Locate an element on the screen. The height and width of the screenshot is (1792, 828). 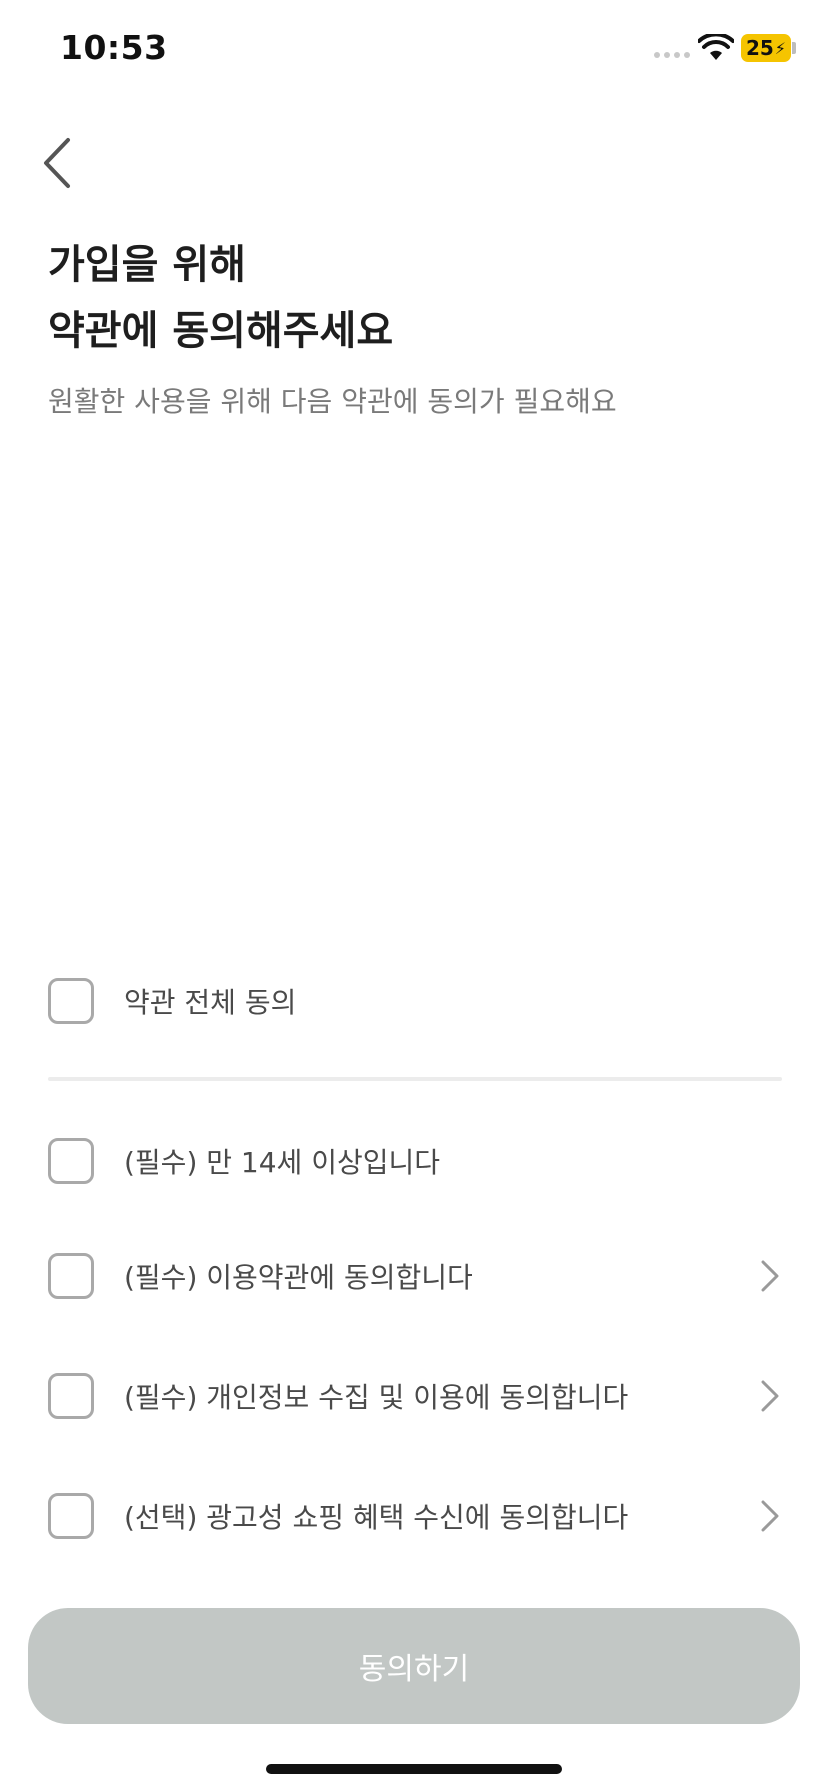
page-title: 가입을 위해 약관에 동의해주세요 is located at coordinates (220, 298).